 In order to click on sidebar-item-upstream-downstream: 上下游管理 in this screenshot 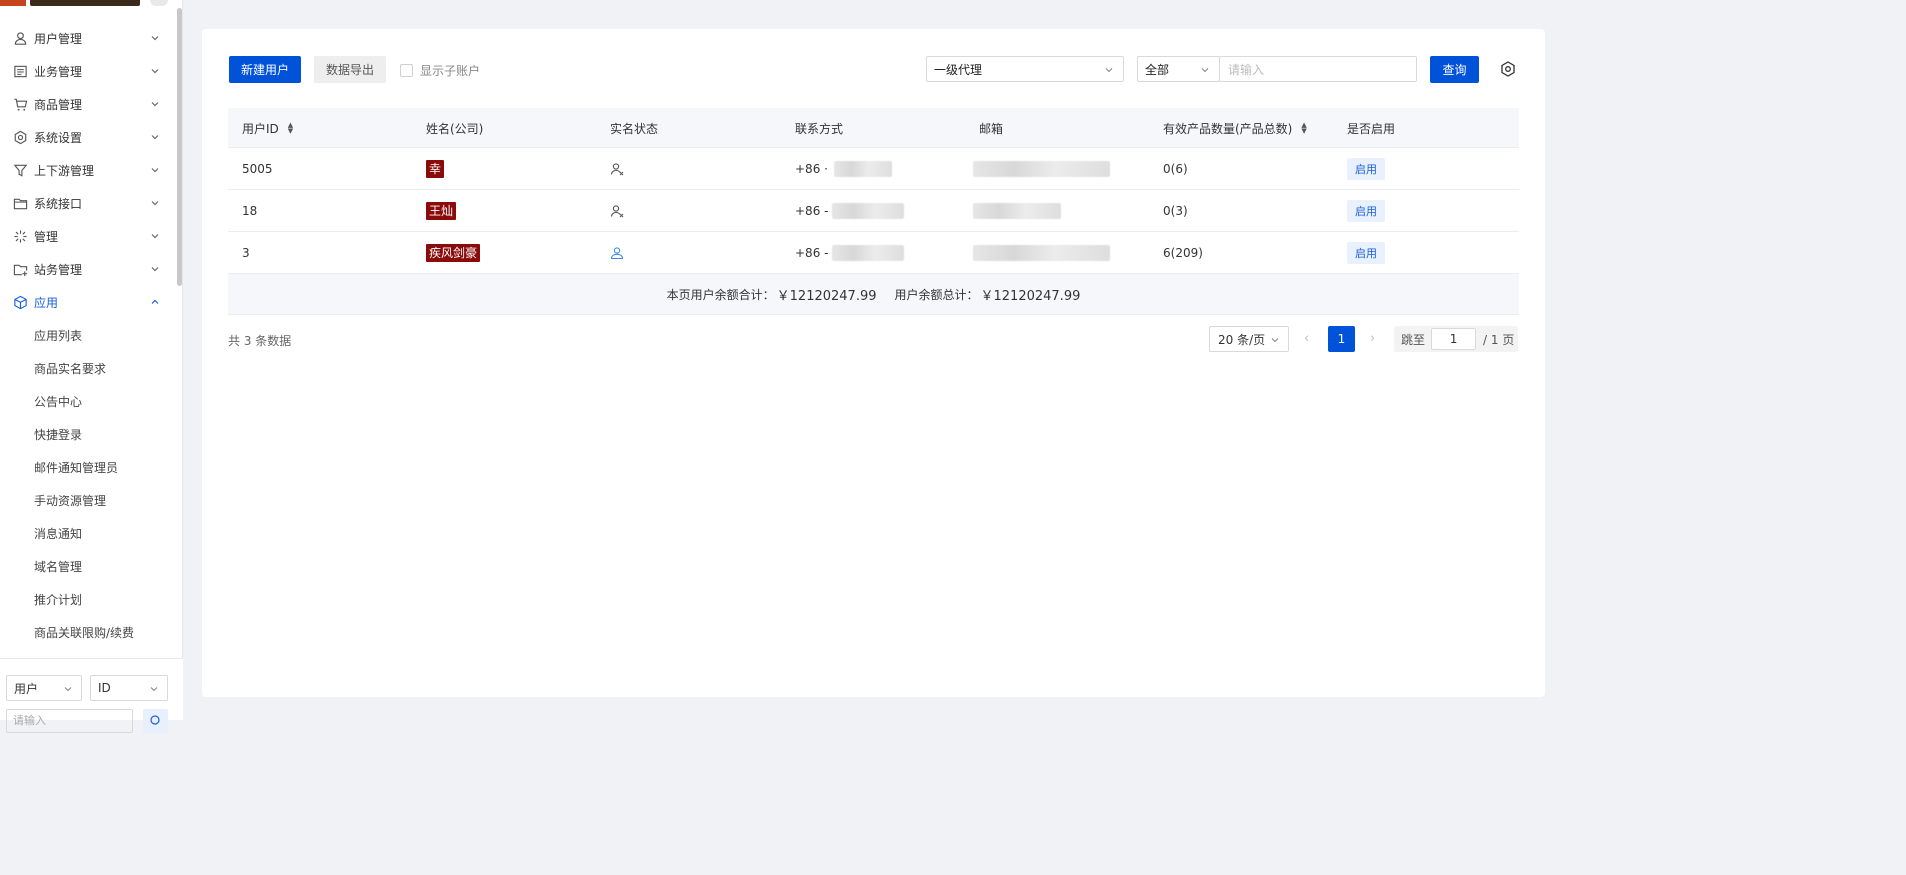, I will do `click(88, 170)`.